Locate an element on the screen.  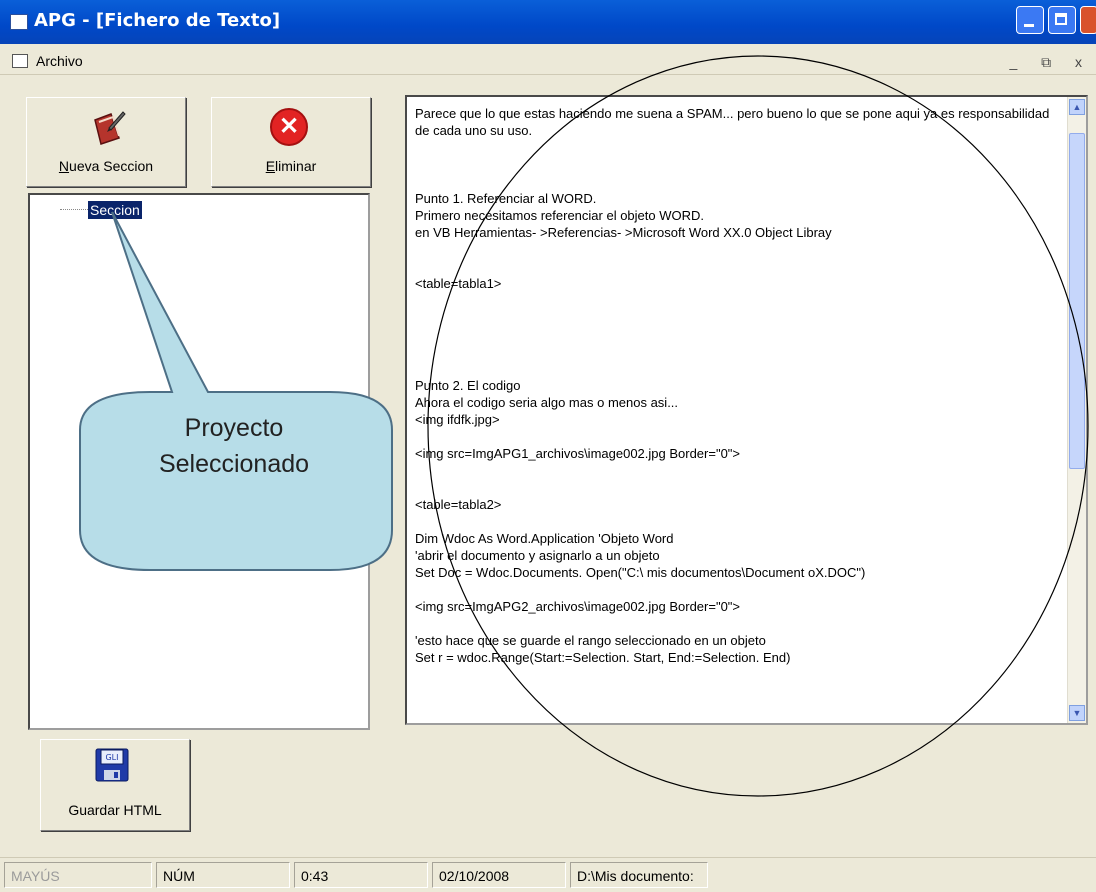
status-time: 0:43 is located at coordinates (361, 875).